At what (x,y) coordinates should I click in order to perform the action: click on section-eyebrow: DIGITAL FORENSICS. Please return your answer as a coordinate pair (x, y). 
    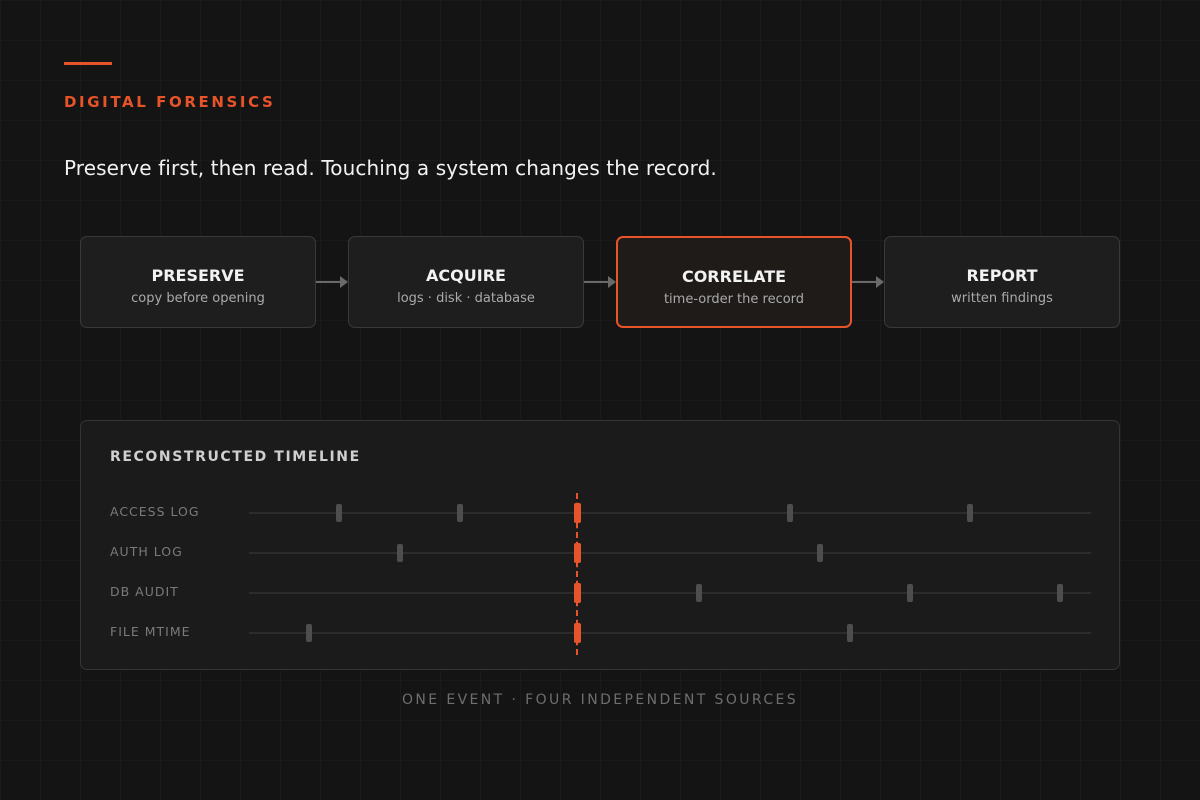
    Looking at the image, I should click on (170, 102).